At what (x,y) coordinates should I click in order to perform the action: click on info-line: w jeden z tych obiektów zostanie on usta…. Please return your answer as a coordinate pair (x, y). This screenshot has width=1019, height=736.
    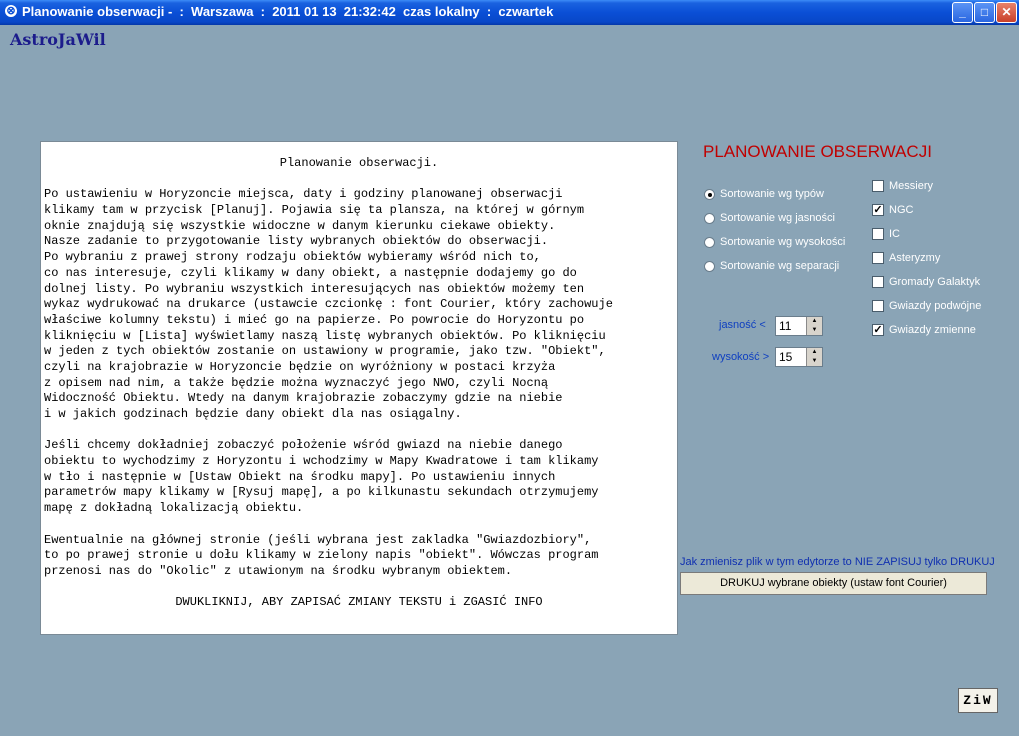
    Looking at the image, I should click on (325, 351).